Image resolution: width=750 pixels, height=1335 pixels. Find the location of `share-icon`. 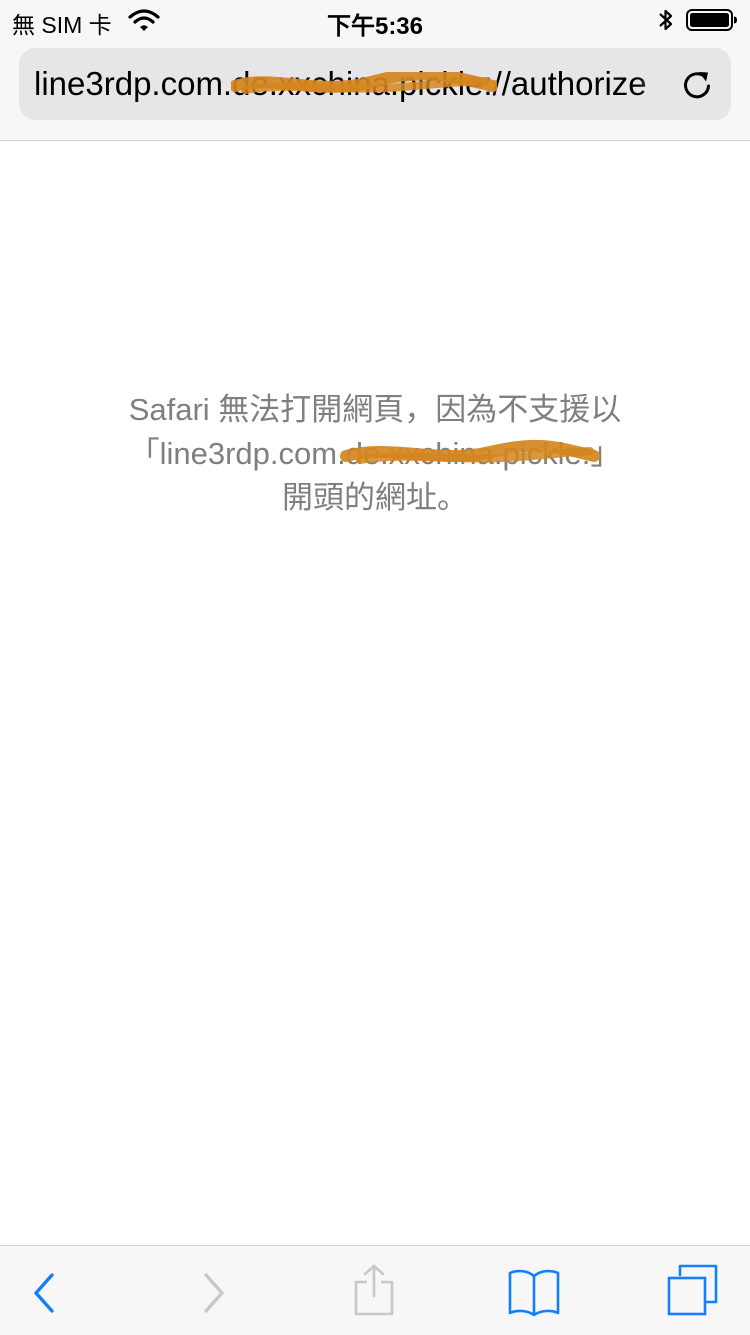

share-icon is located at coordinates (374, 1290).